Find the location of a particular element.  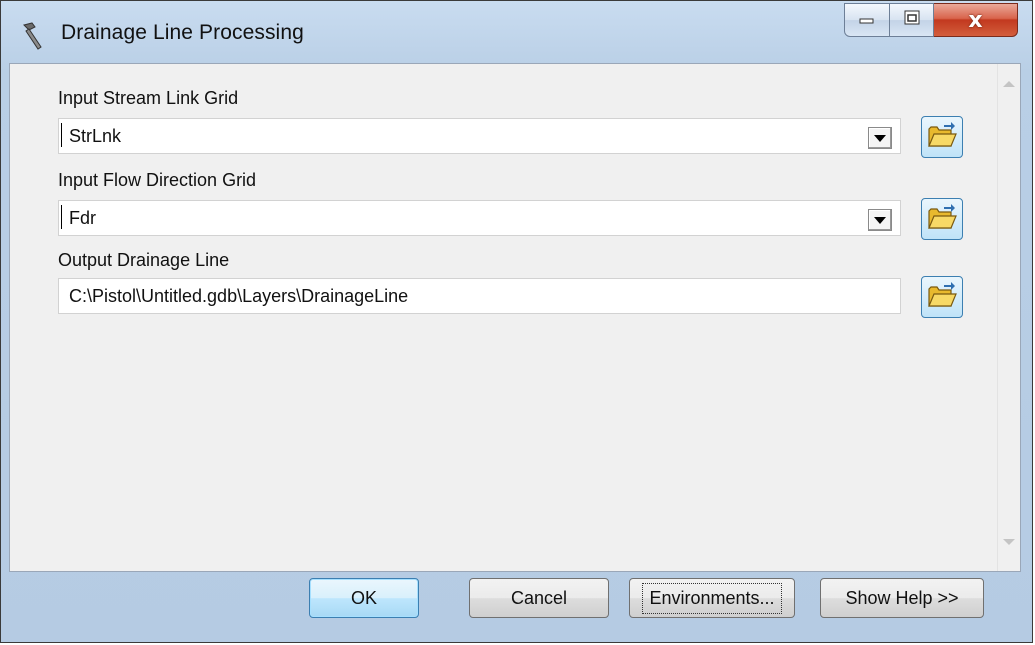

window-title: Drainage Line Processing is located at coordinates (182, 32).